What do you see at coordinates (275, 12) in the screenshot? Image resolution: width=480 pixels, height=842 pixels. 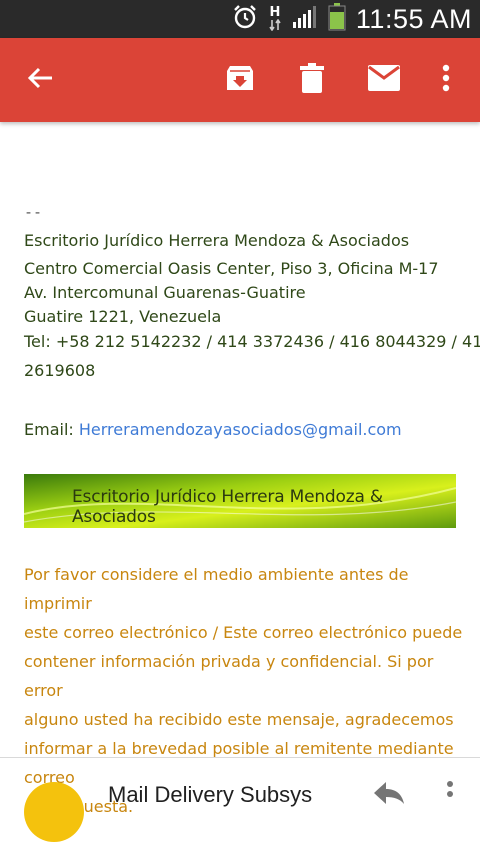 I see `network-type-label: H` at bounding box center [275, 12].